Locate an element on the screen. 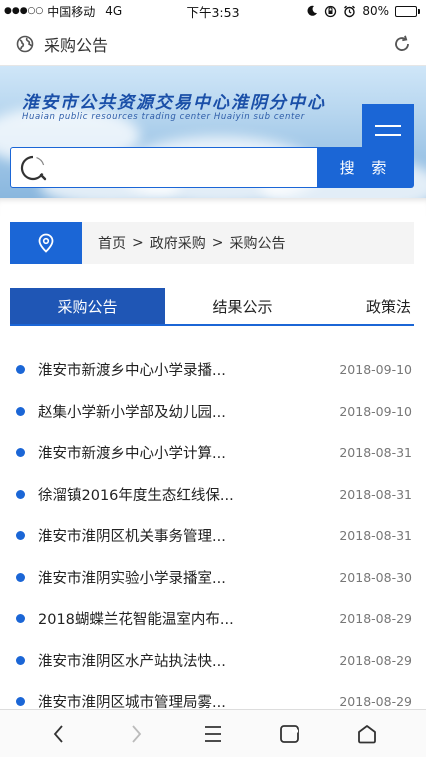 This screenshot has height=757, width=426. list-item: 淮安市新渡乡中心小学录播... 2018-09-10 is located at coordinates (213, 370).